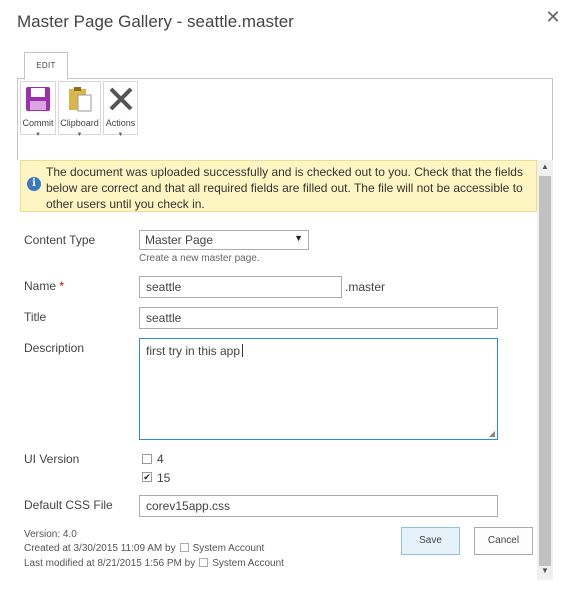  I want to click on required-mark: *, so click(62, 286).